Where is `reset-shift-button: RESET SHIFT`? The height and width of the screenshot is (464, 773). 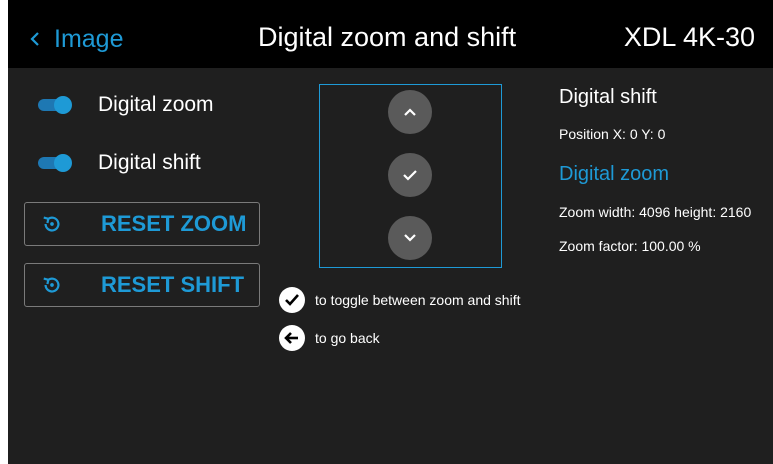
reset-shift-button: RESET SHIFT is located at coordinates (142, 285).